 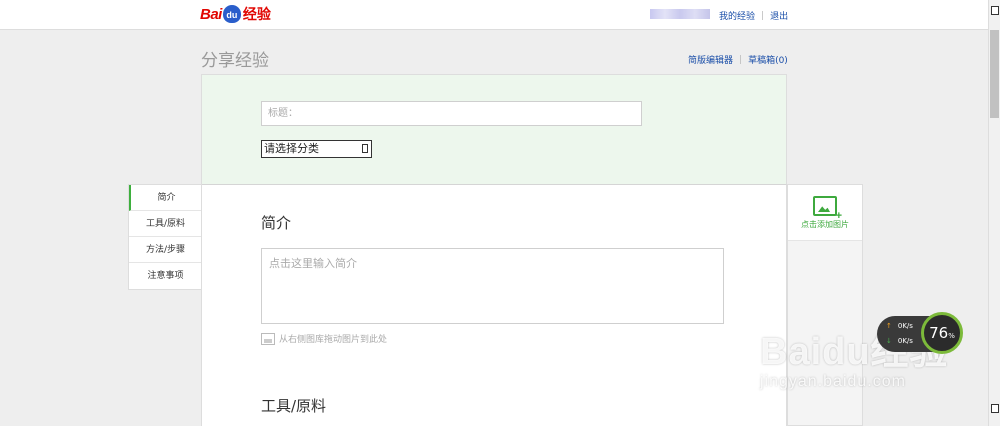 I want to click on logo-paw-icon: du, so click(x=231, y=14).